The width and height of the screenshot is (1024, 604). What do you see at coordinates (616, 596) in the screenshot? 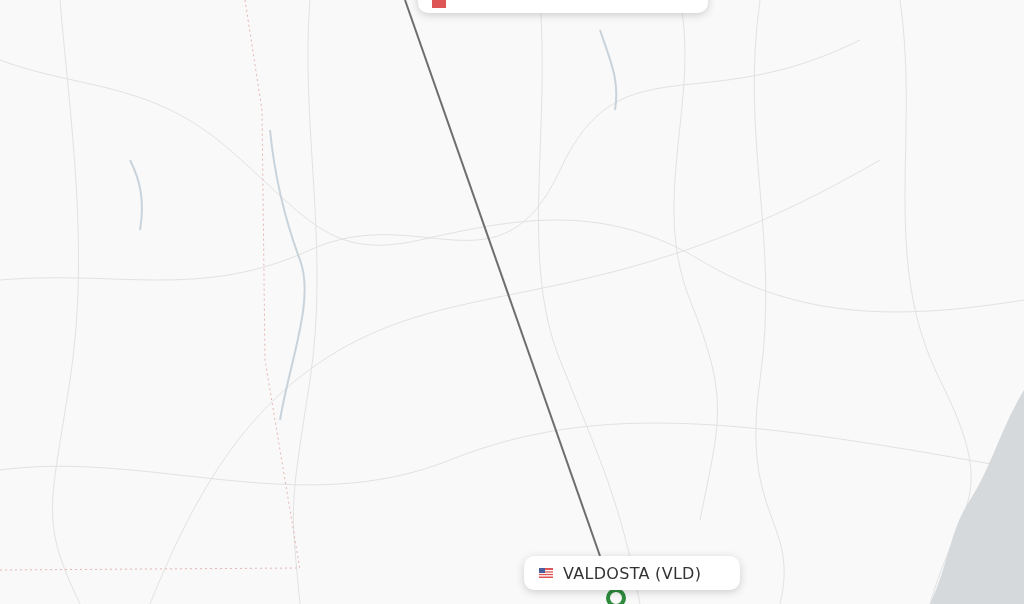
I see `airport-marker-icon` at bounding box center [616, 596].